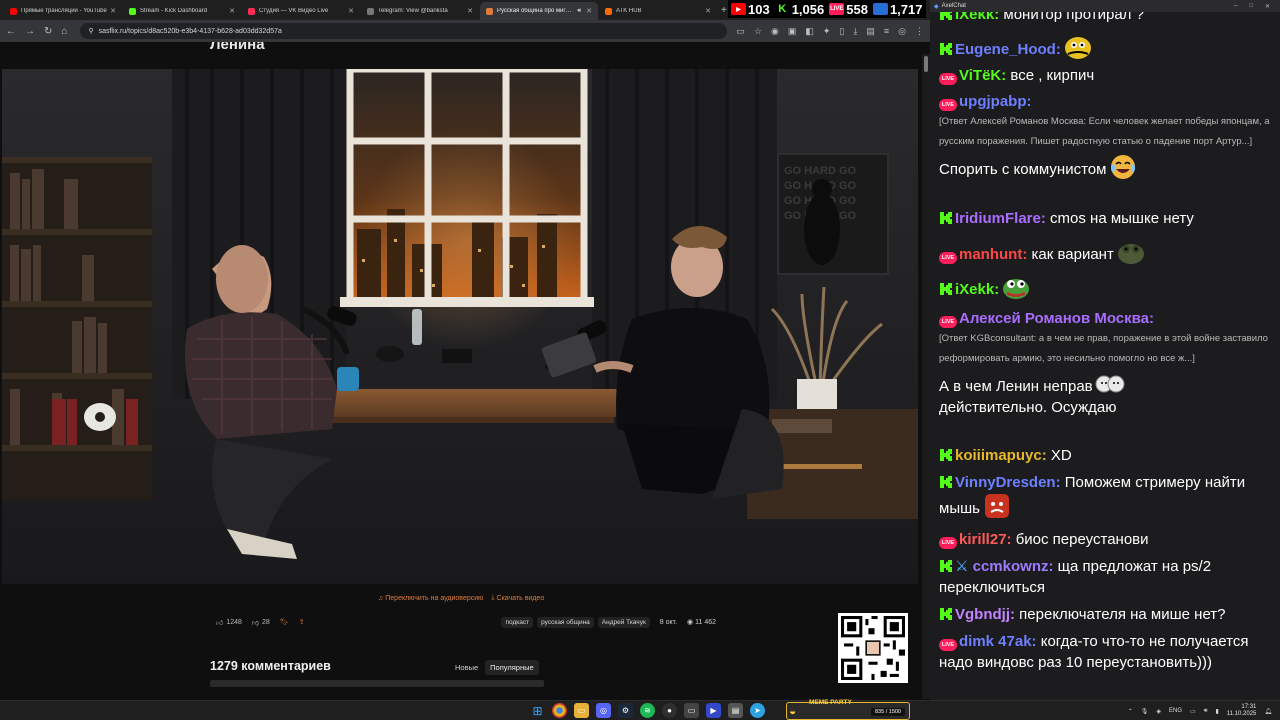 The height and width of the screenshot is (720, 1280). What do you see at coordinates (985, 614) in the screenshot?
I see `chat-username: Vgbndjj:` at bounding box center [985, 614].